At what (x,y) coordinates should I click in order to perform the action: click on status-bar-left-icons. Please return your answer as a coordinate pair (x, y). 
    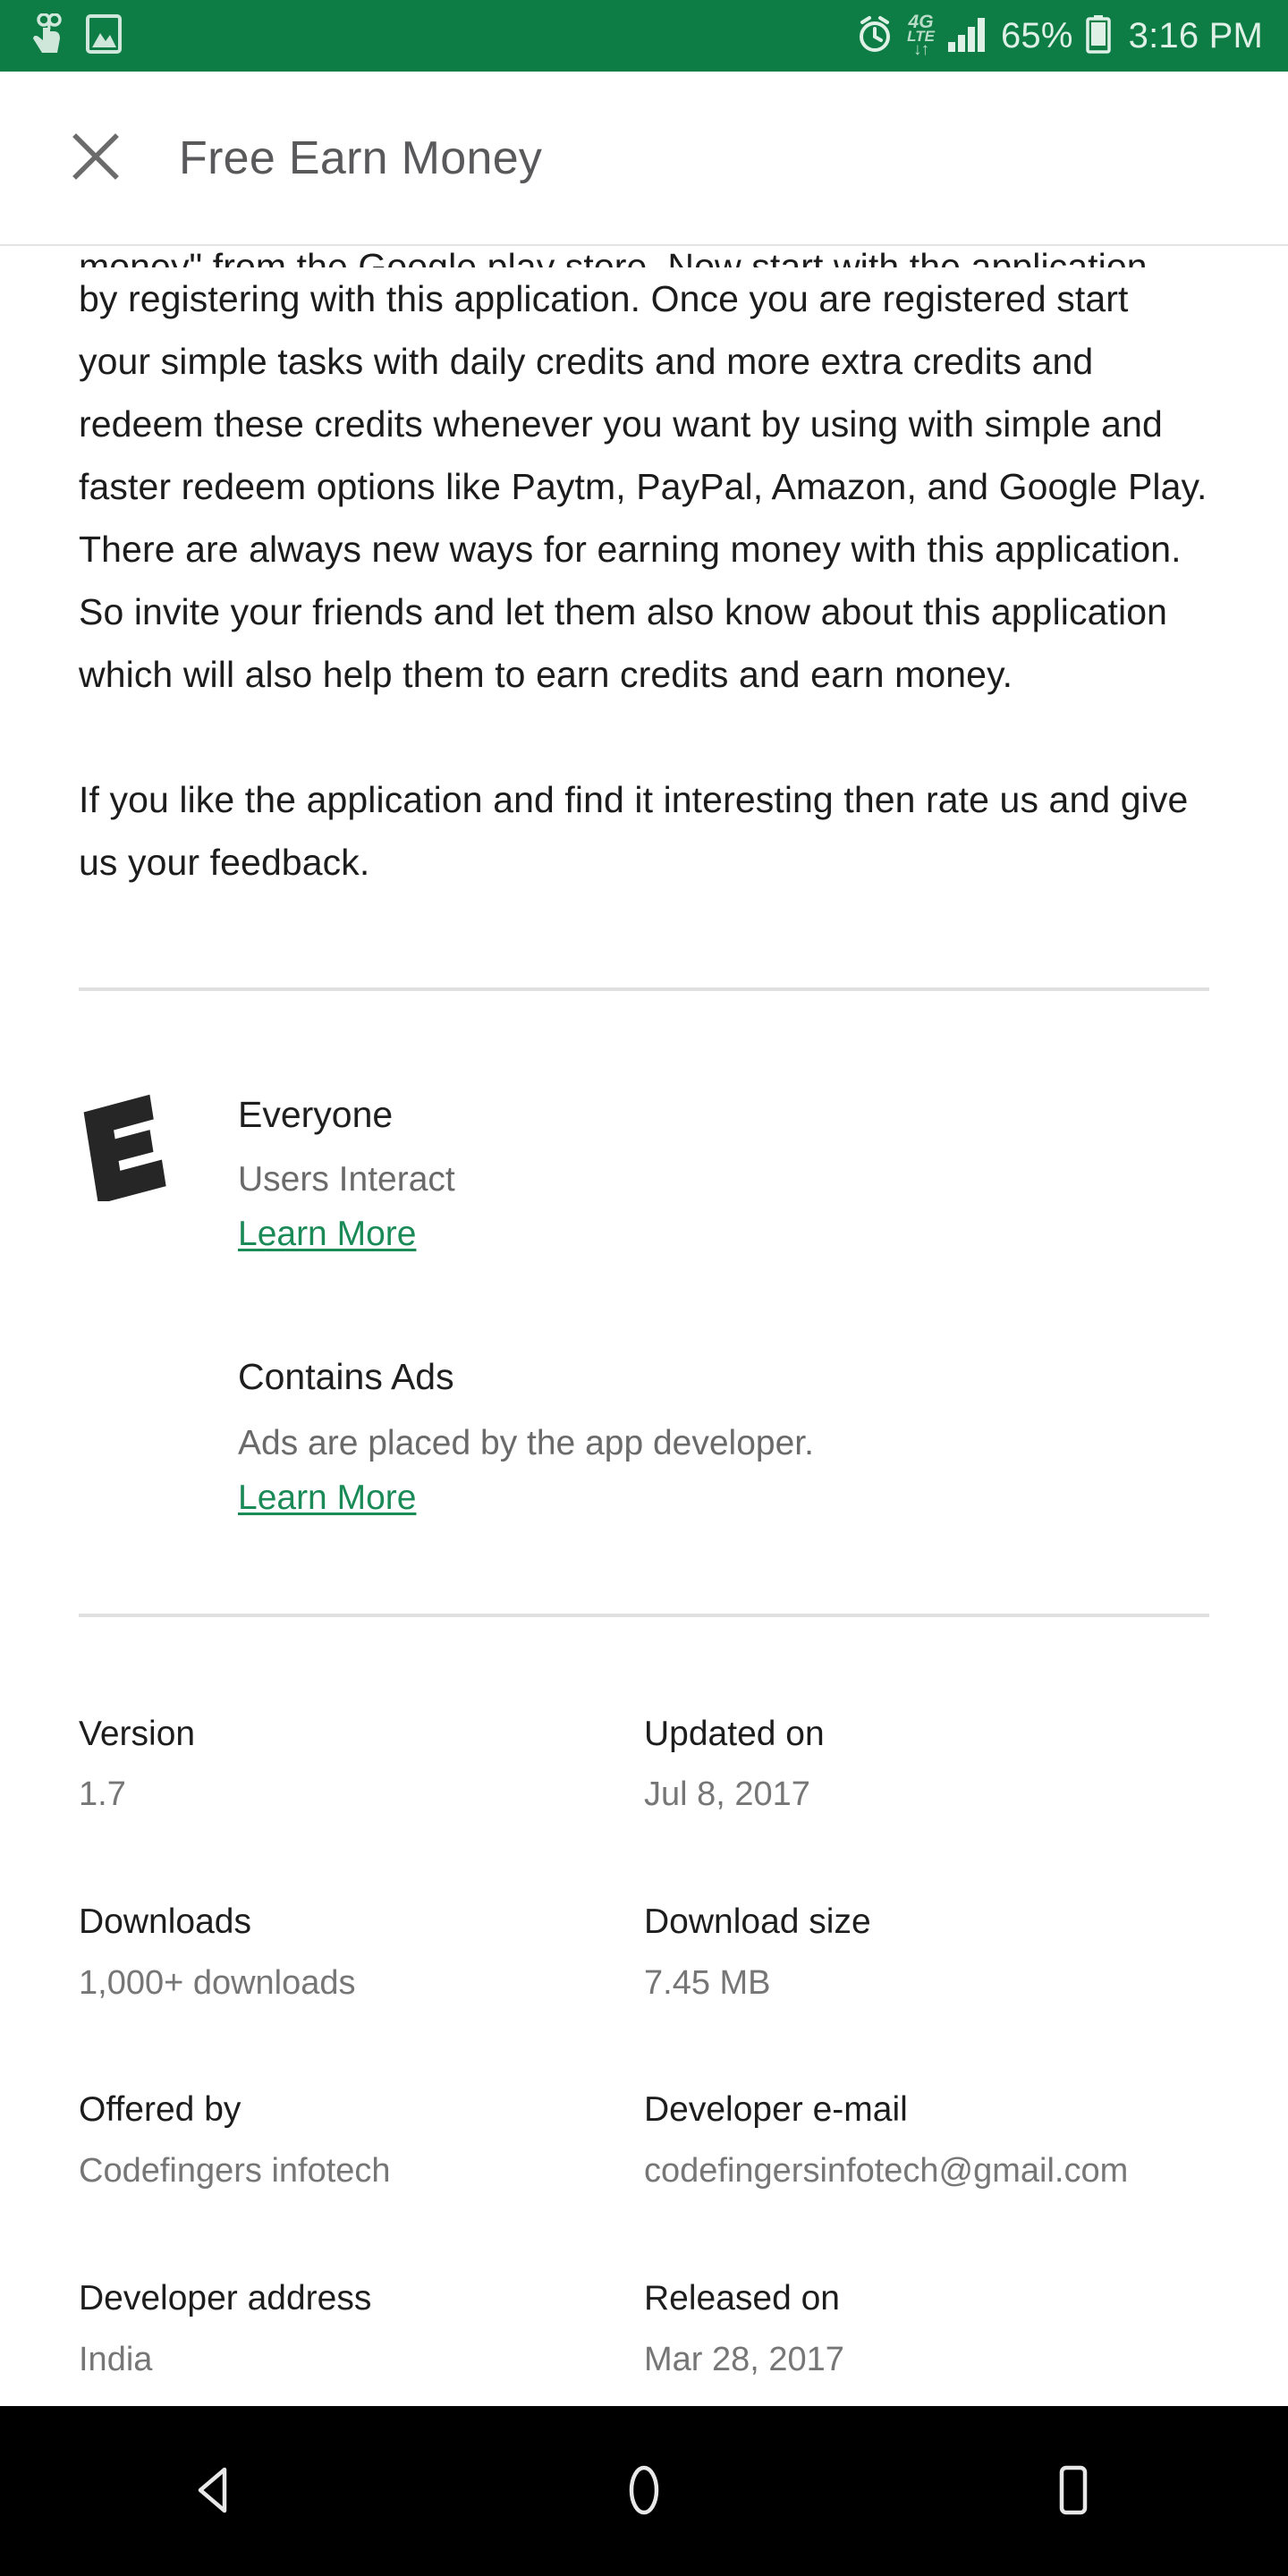
    Looking at the image, I should click on (76, 35).